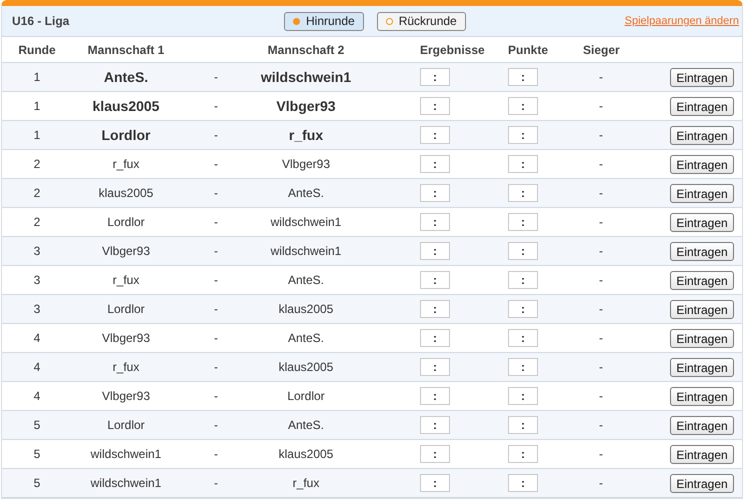 This screenshot has height=502, width=744. I want to click on panel-title: U16 - Liga, so click(41, 21).